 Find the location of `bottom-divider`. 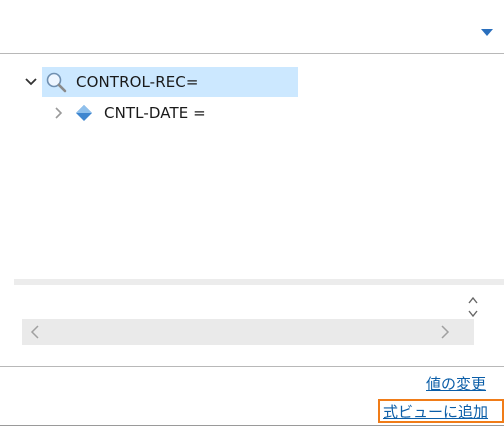

bottom-divider is located at coordinates (252, 425).